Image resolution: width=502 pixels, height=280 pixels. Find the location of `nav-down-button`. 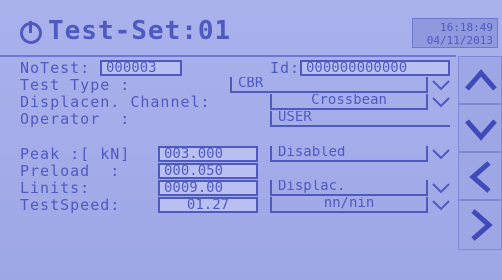

nav-down-button is located at coordinates (480, 128).